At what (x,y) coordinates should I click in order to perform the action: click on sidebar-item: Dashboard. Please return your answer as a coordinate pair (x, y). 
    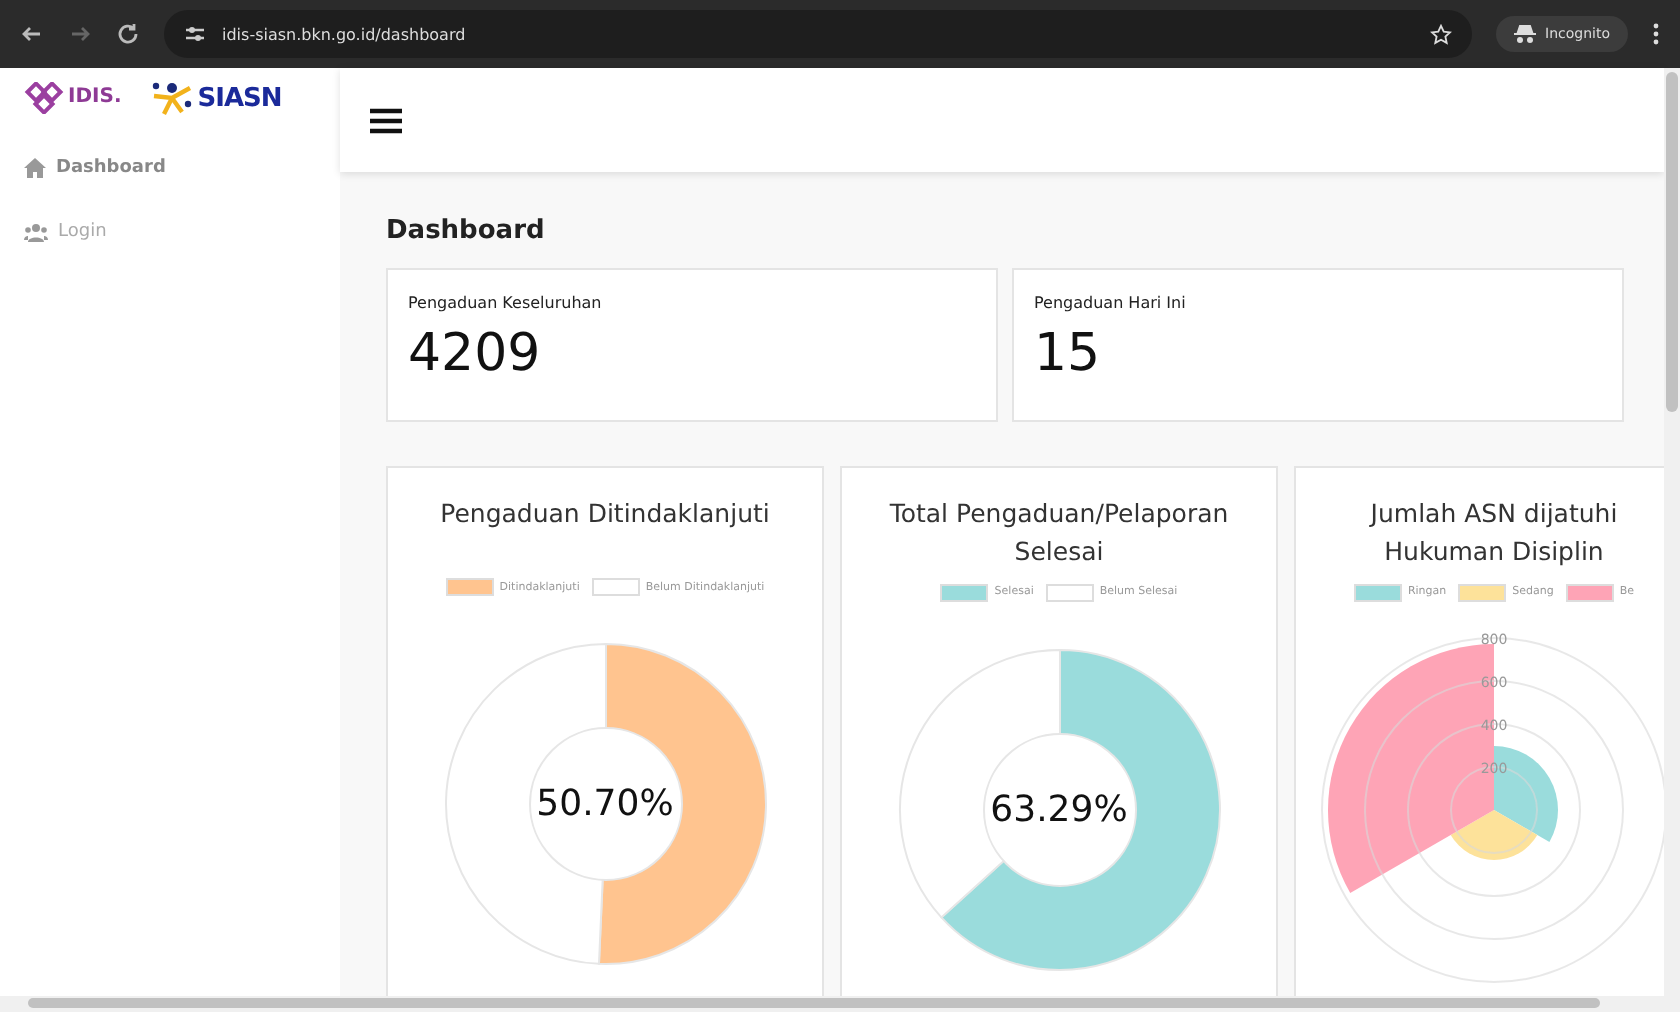
    Looking at the image, I should click on (170, 168).